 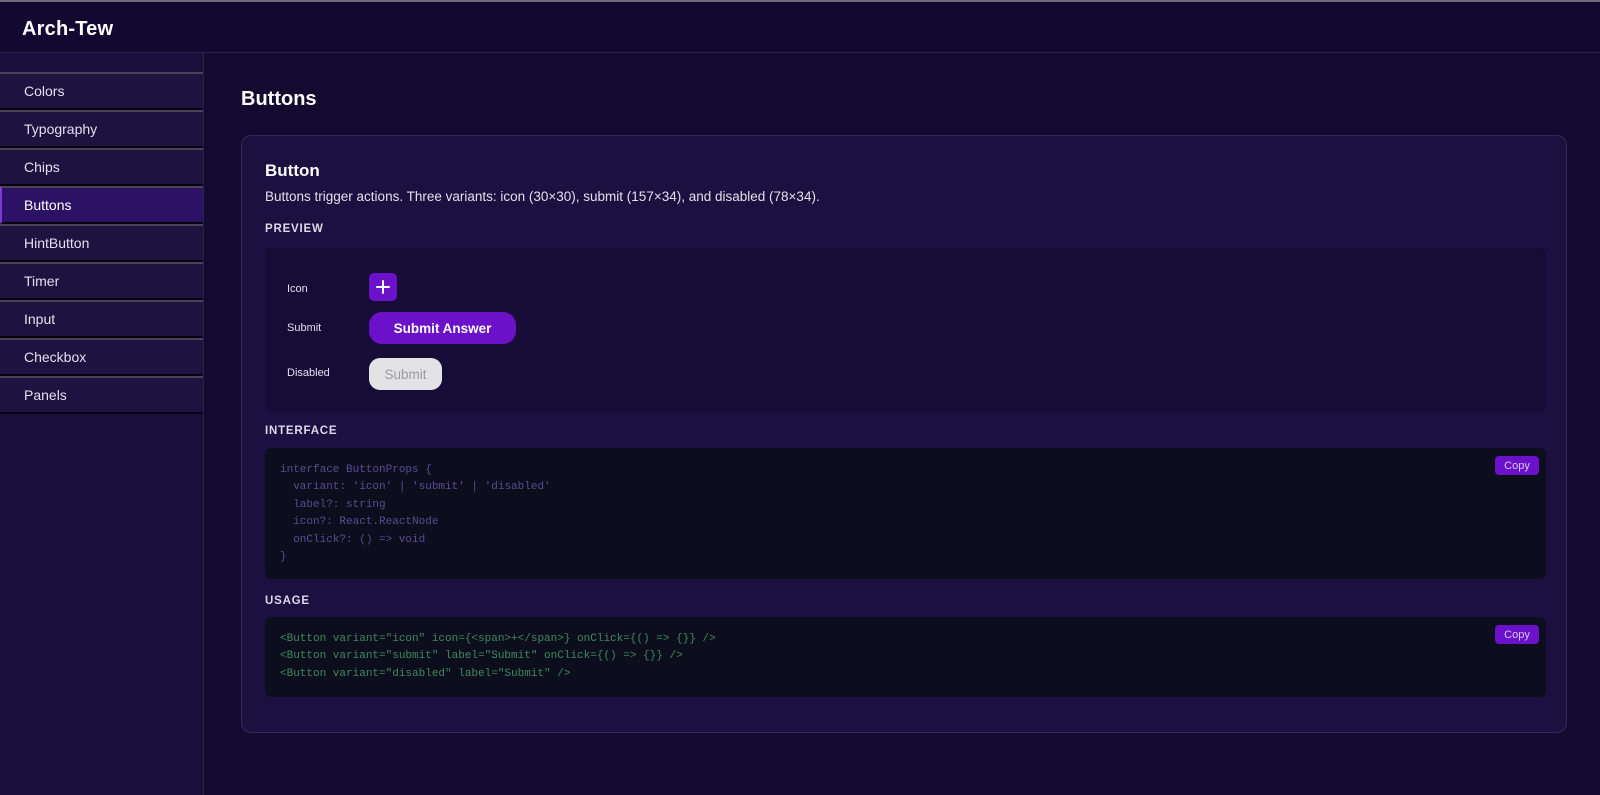 I want to click on sidebar-item-label: Panels, so click(x=45, y=395).